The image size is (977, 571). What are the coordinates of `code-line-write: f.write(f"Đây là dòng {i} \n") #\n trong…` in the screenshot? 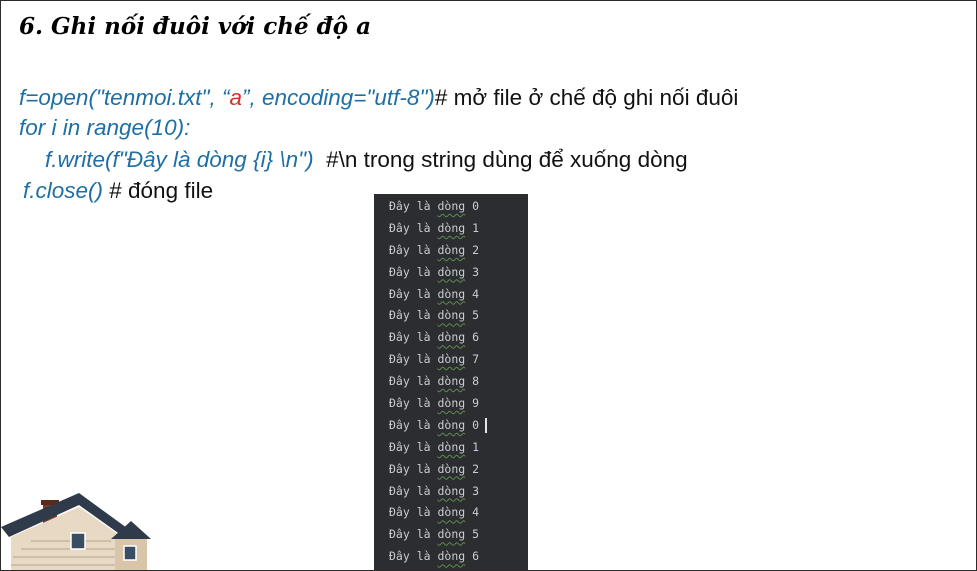 It's located at (366, 160).